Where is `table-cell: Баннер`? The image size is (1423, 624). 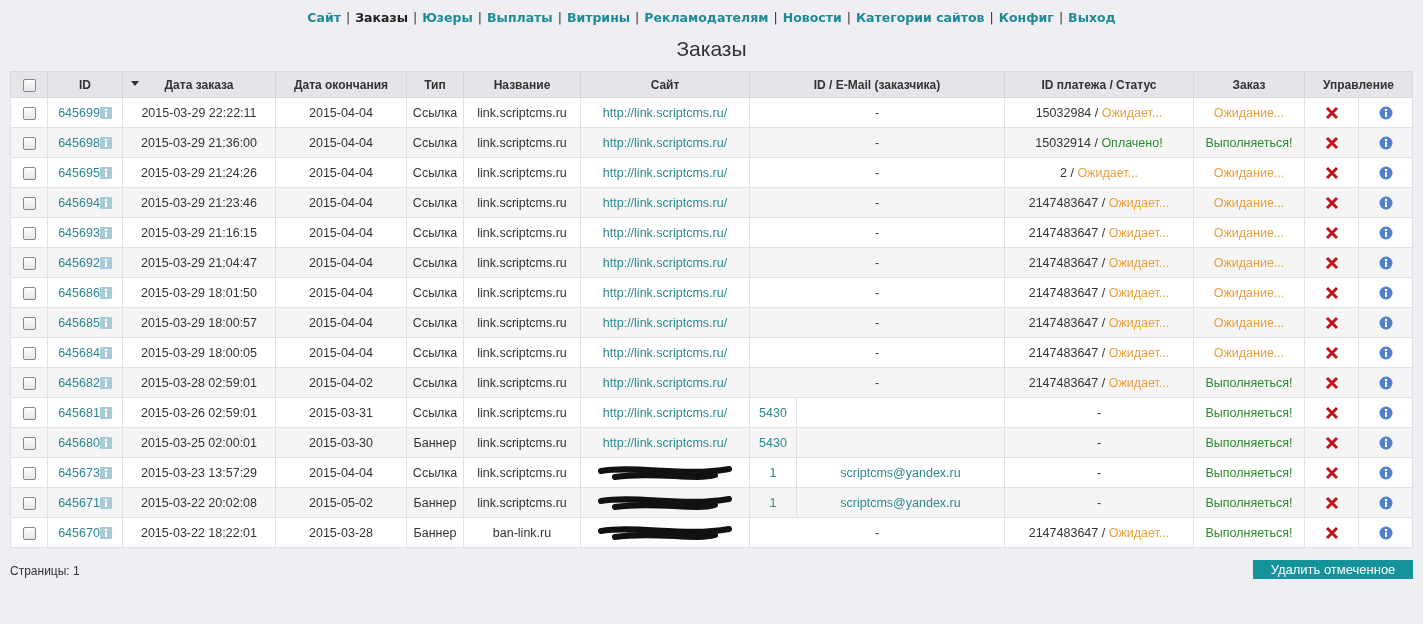 table-cell: Баннер is located at coordinates (435, 532).